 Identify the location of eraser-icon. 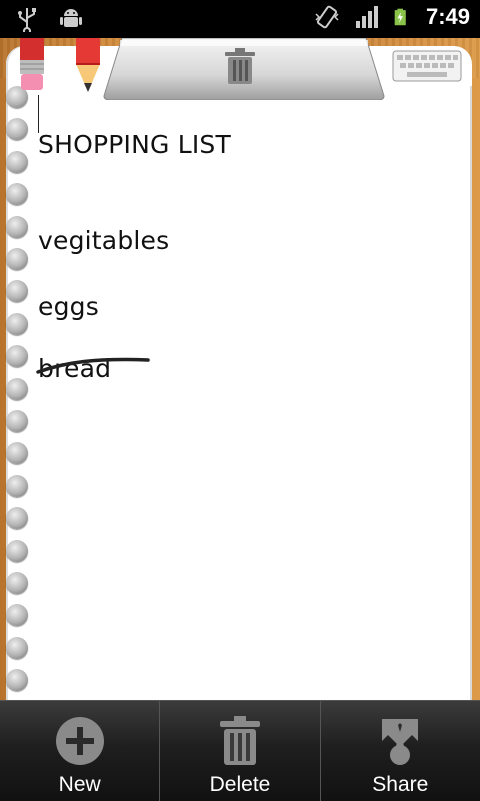
(32, 66).